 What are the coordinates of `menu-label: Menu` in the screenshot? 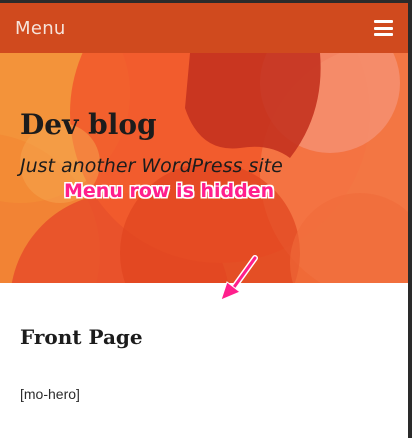 It's located at (40, 28).